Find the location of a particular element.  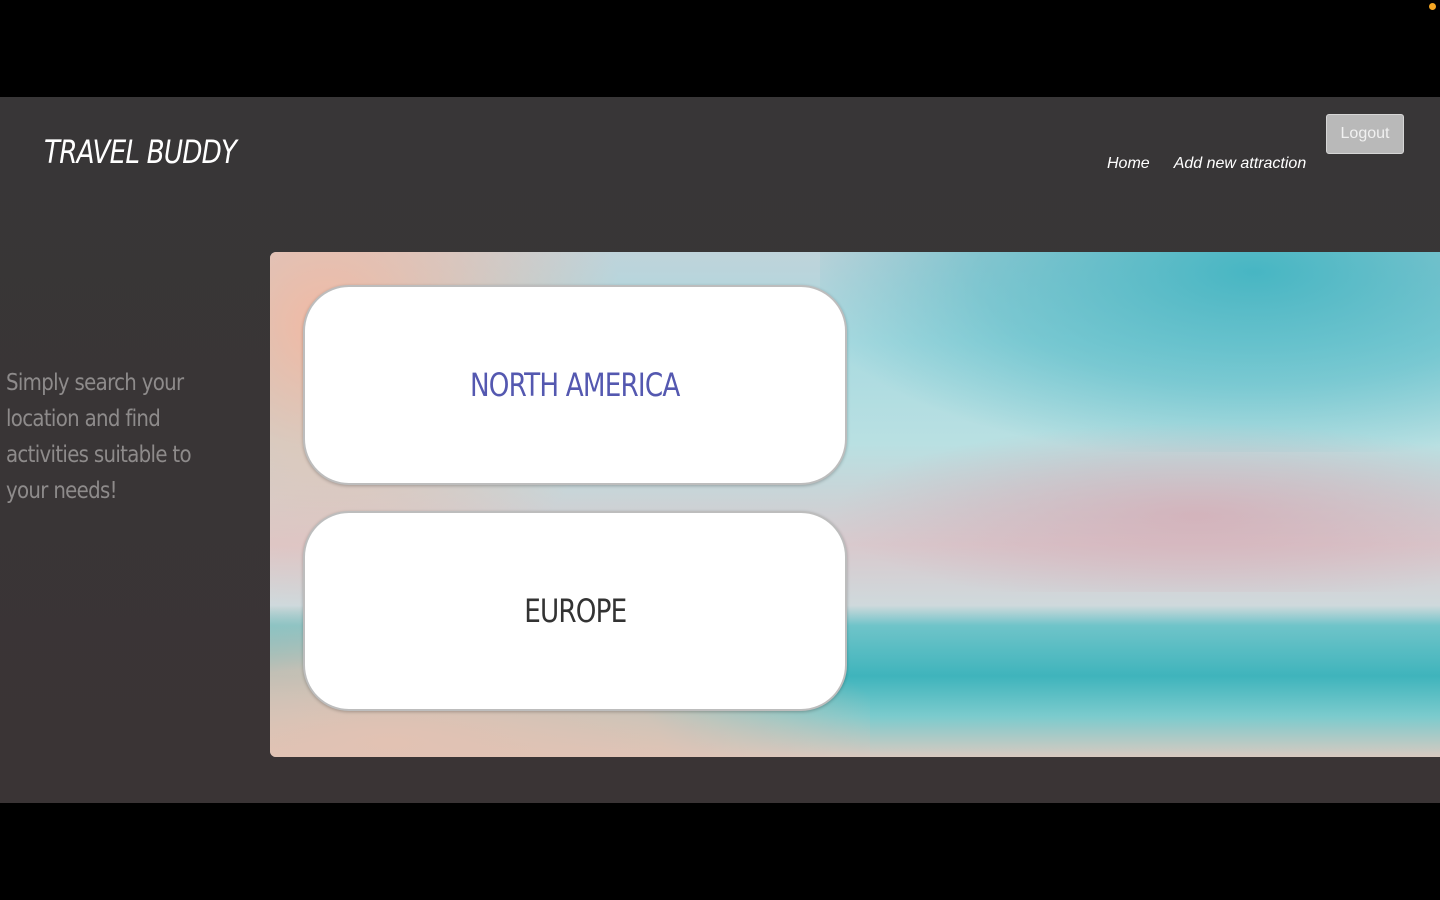

region-label-europe: EUROPE is located at coordinates (575, 611).